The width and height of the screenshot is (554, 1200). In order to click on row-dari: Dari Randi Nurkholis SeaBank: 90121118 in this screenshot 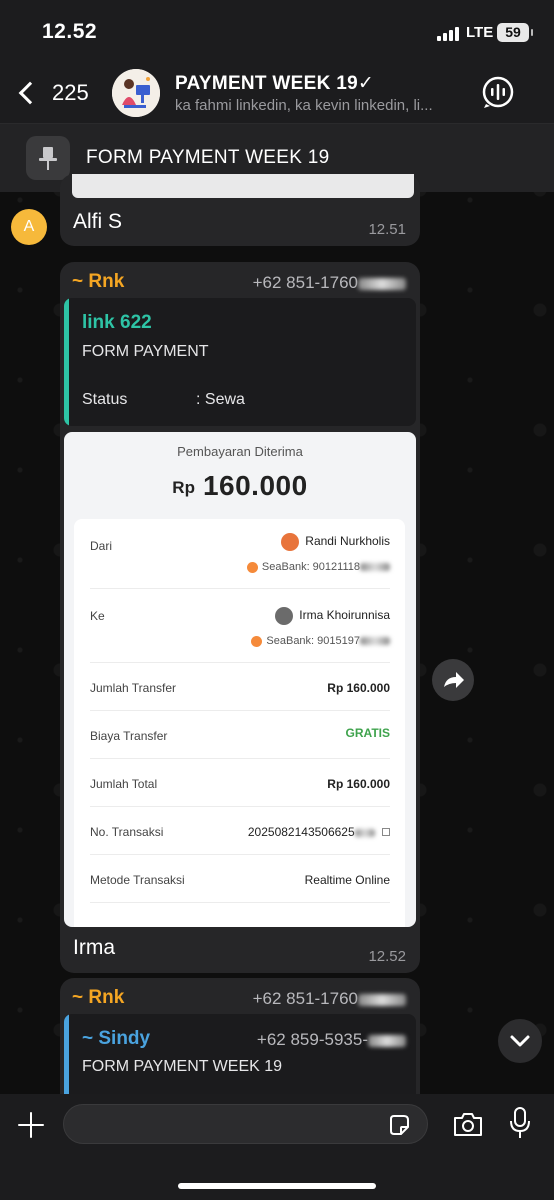, I will do `click(240, 554)`.